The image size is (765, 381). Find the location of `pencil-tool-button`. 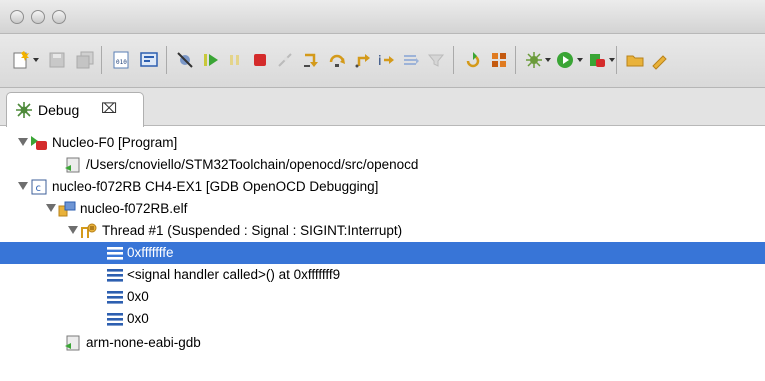

pencil-tool-button is located at coordinates (659, 60).